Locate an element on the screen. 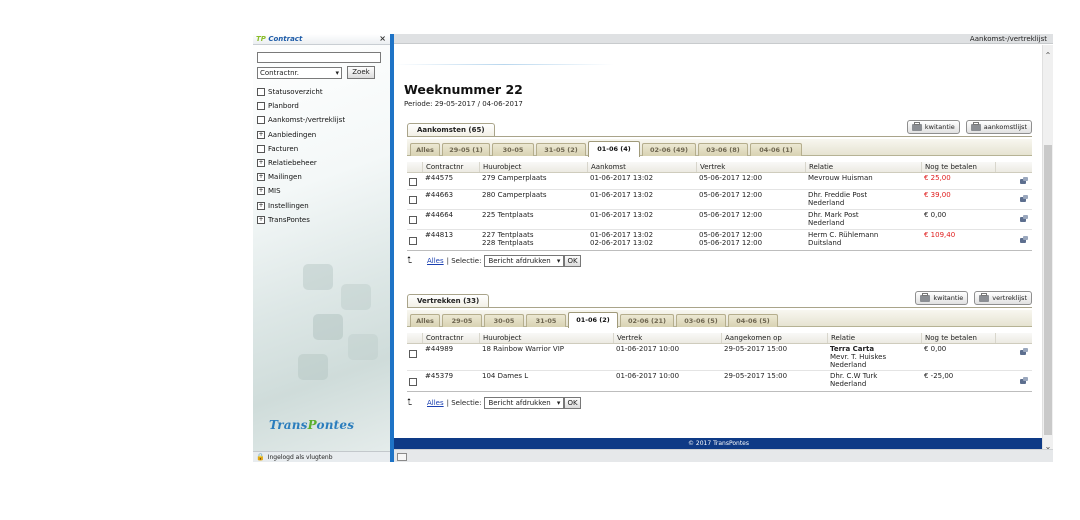  vertrek-date: 01-06-2017 10:00 is located at coordinates (648, 376).